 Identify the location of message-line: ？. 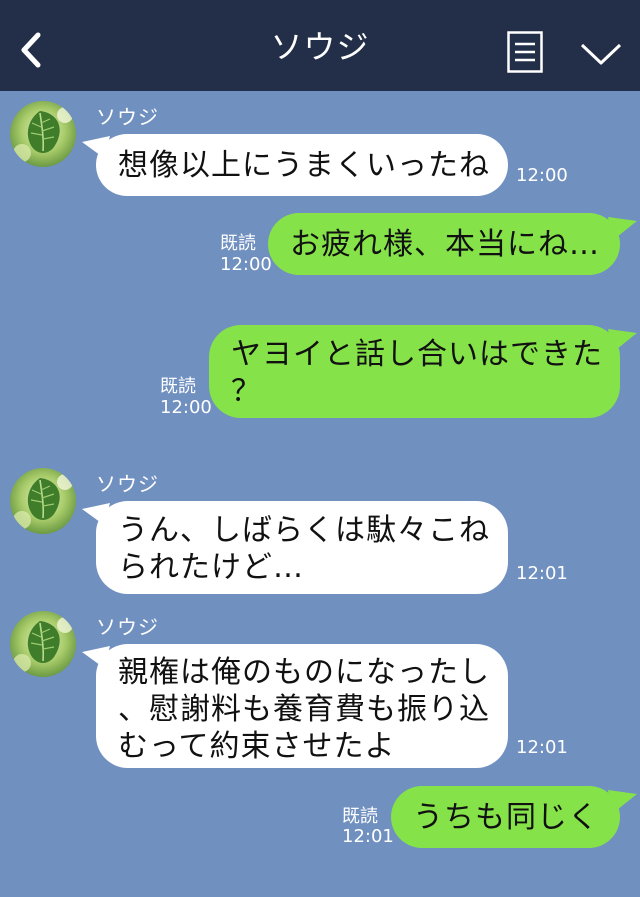
(246, 391).